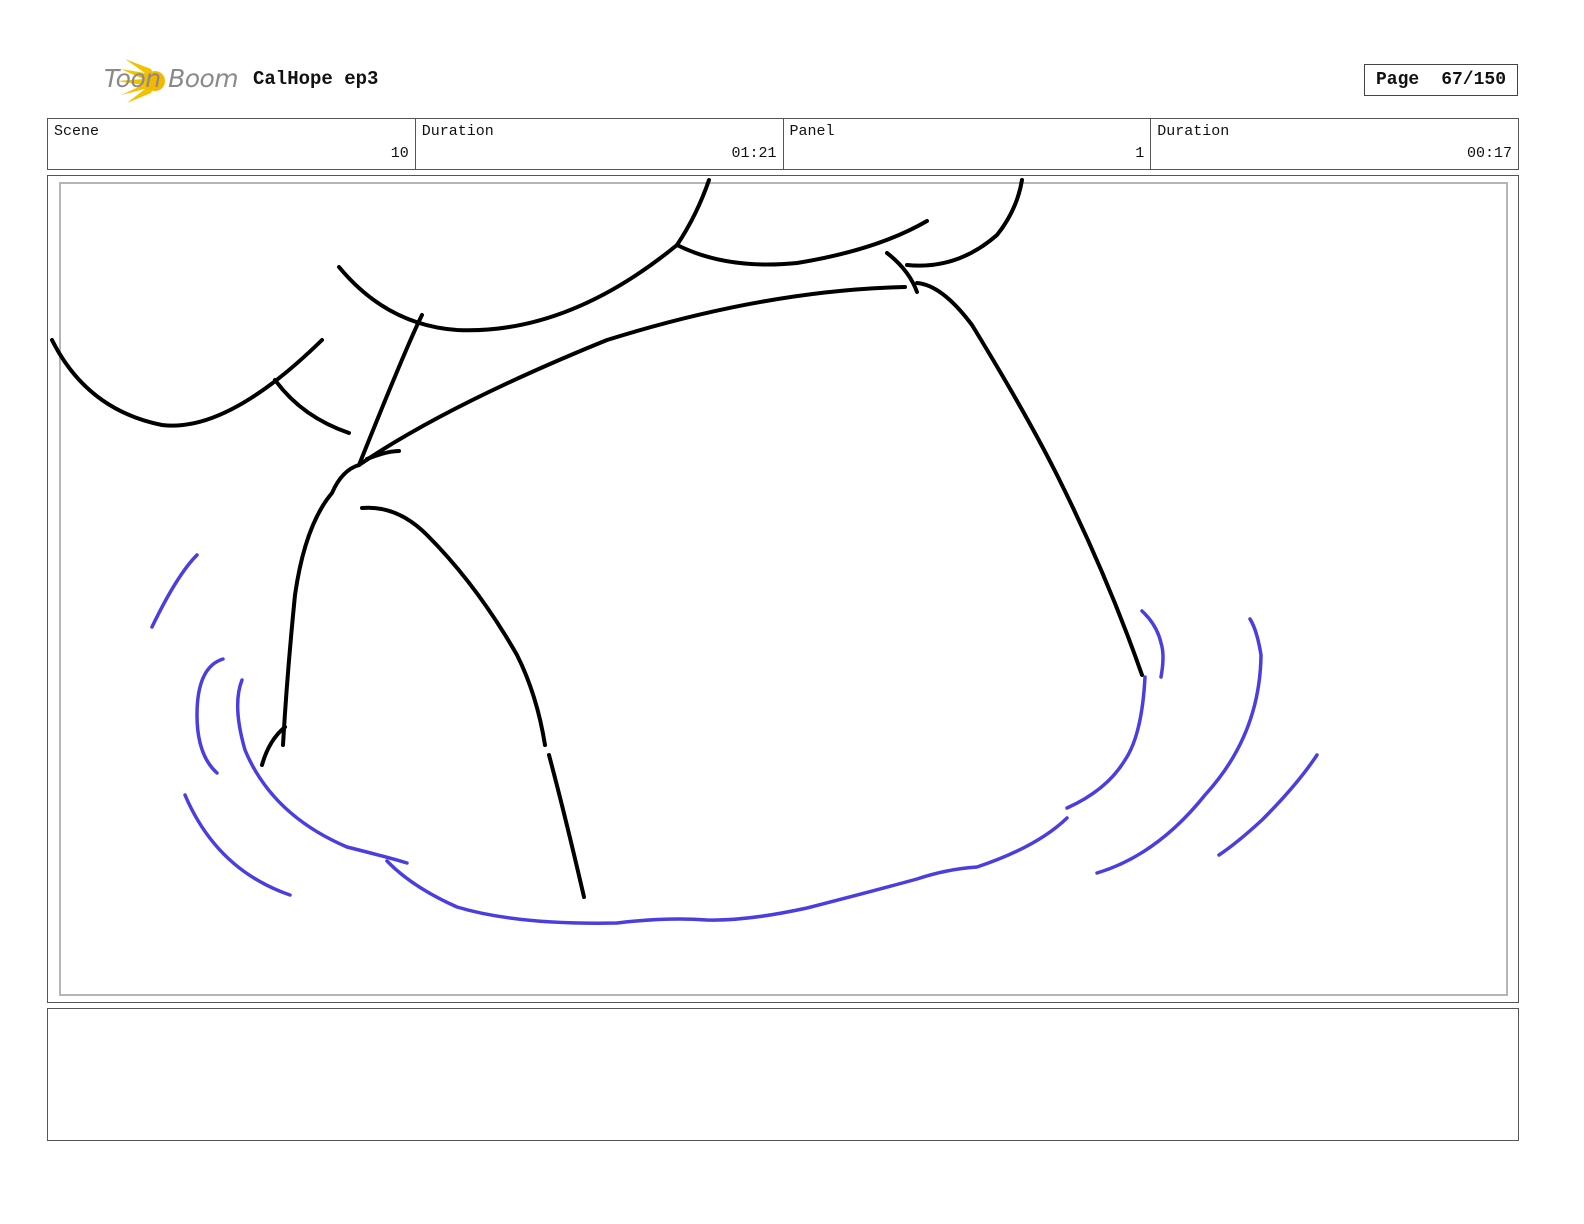 This screenshot has height=1224, width=1584. What do you see at coordinates (600, 144) in the screenshot?
I see `scene-duration-cell: Duration 01:21` at bounding box center [600, 144].